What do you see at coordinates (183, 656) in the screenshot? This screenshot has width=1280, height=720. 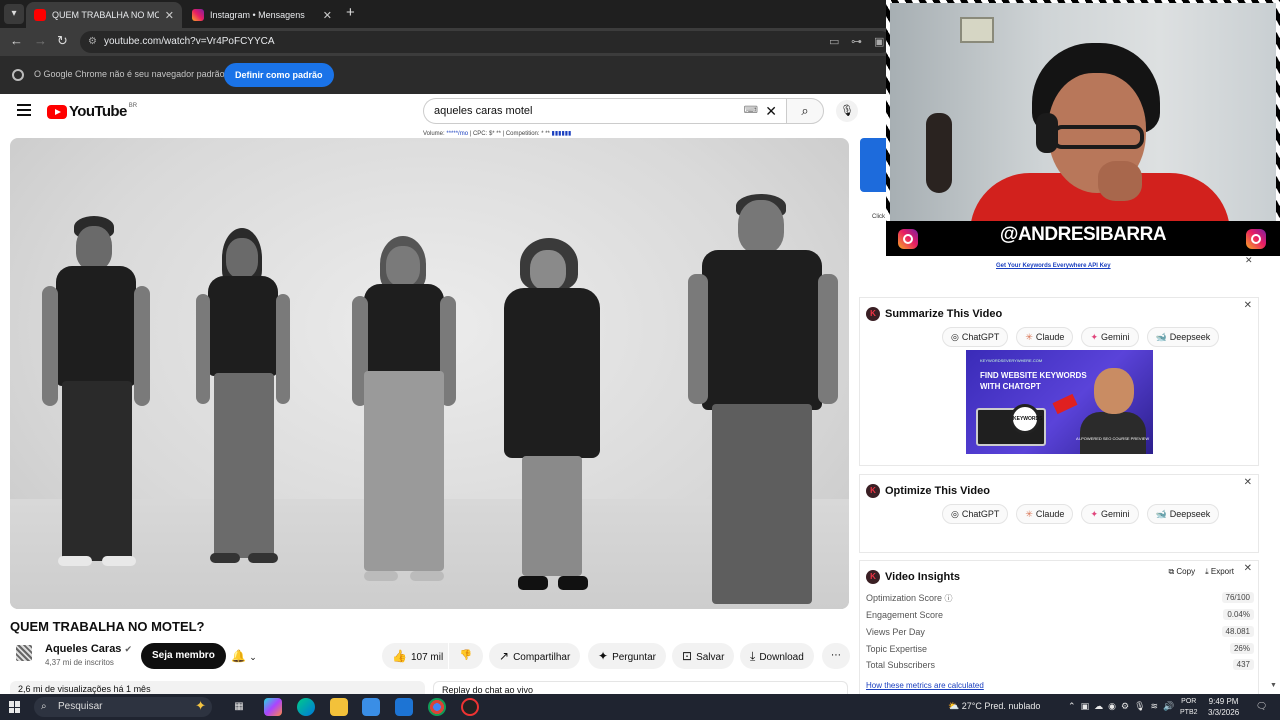 I see `join-button: Seja membro` at bounding box center [183, 656].